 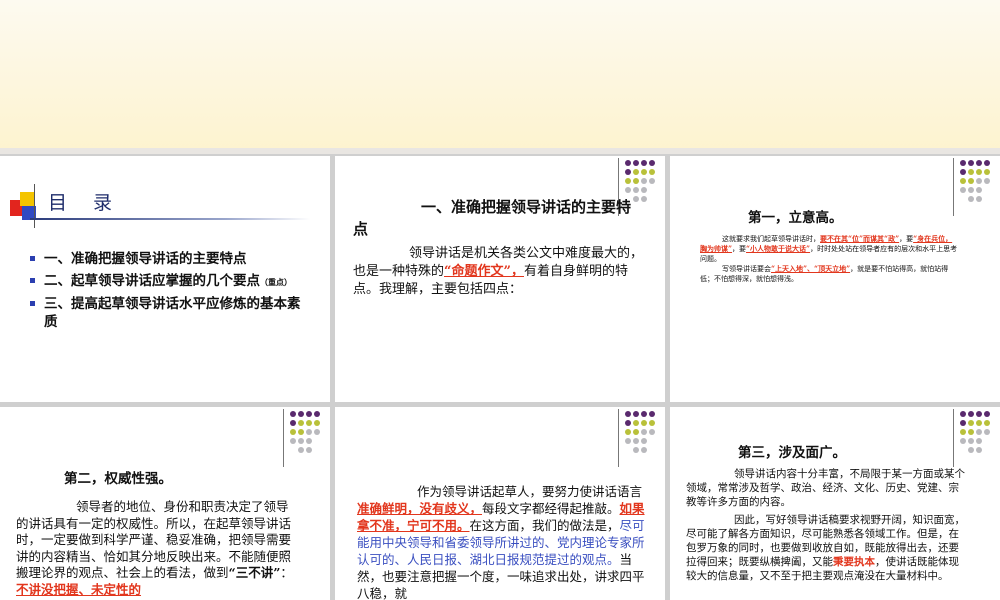 I want to click on slide-heading: 第二，权威性强。, so click(x=118, y=479).